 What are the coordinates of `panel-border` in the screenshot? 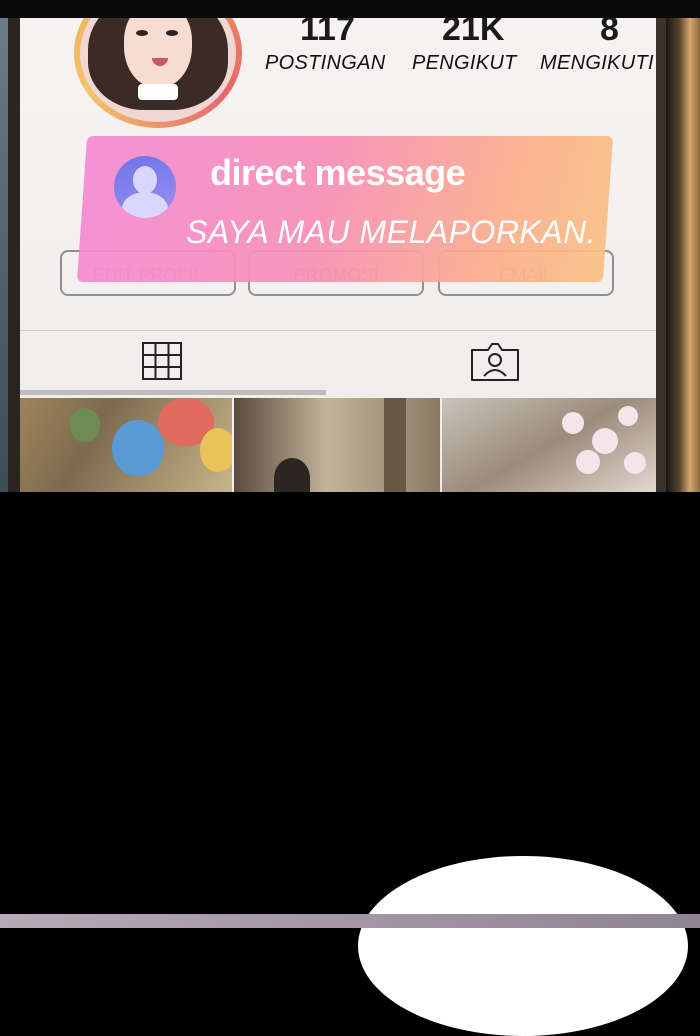 It's located at (350, 9).